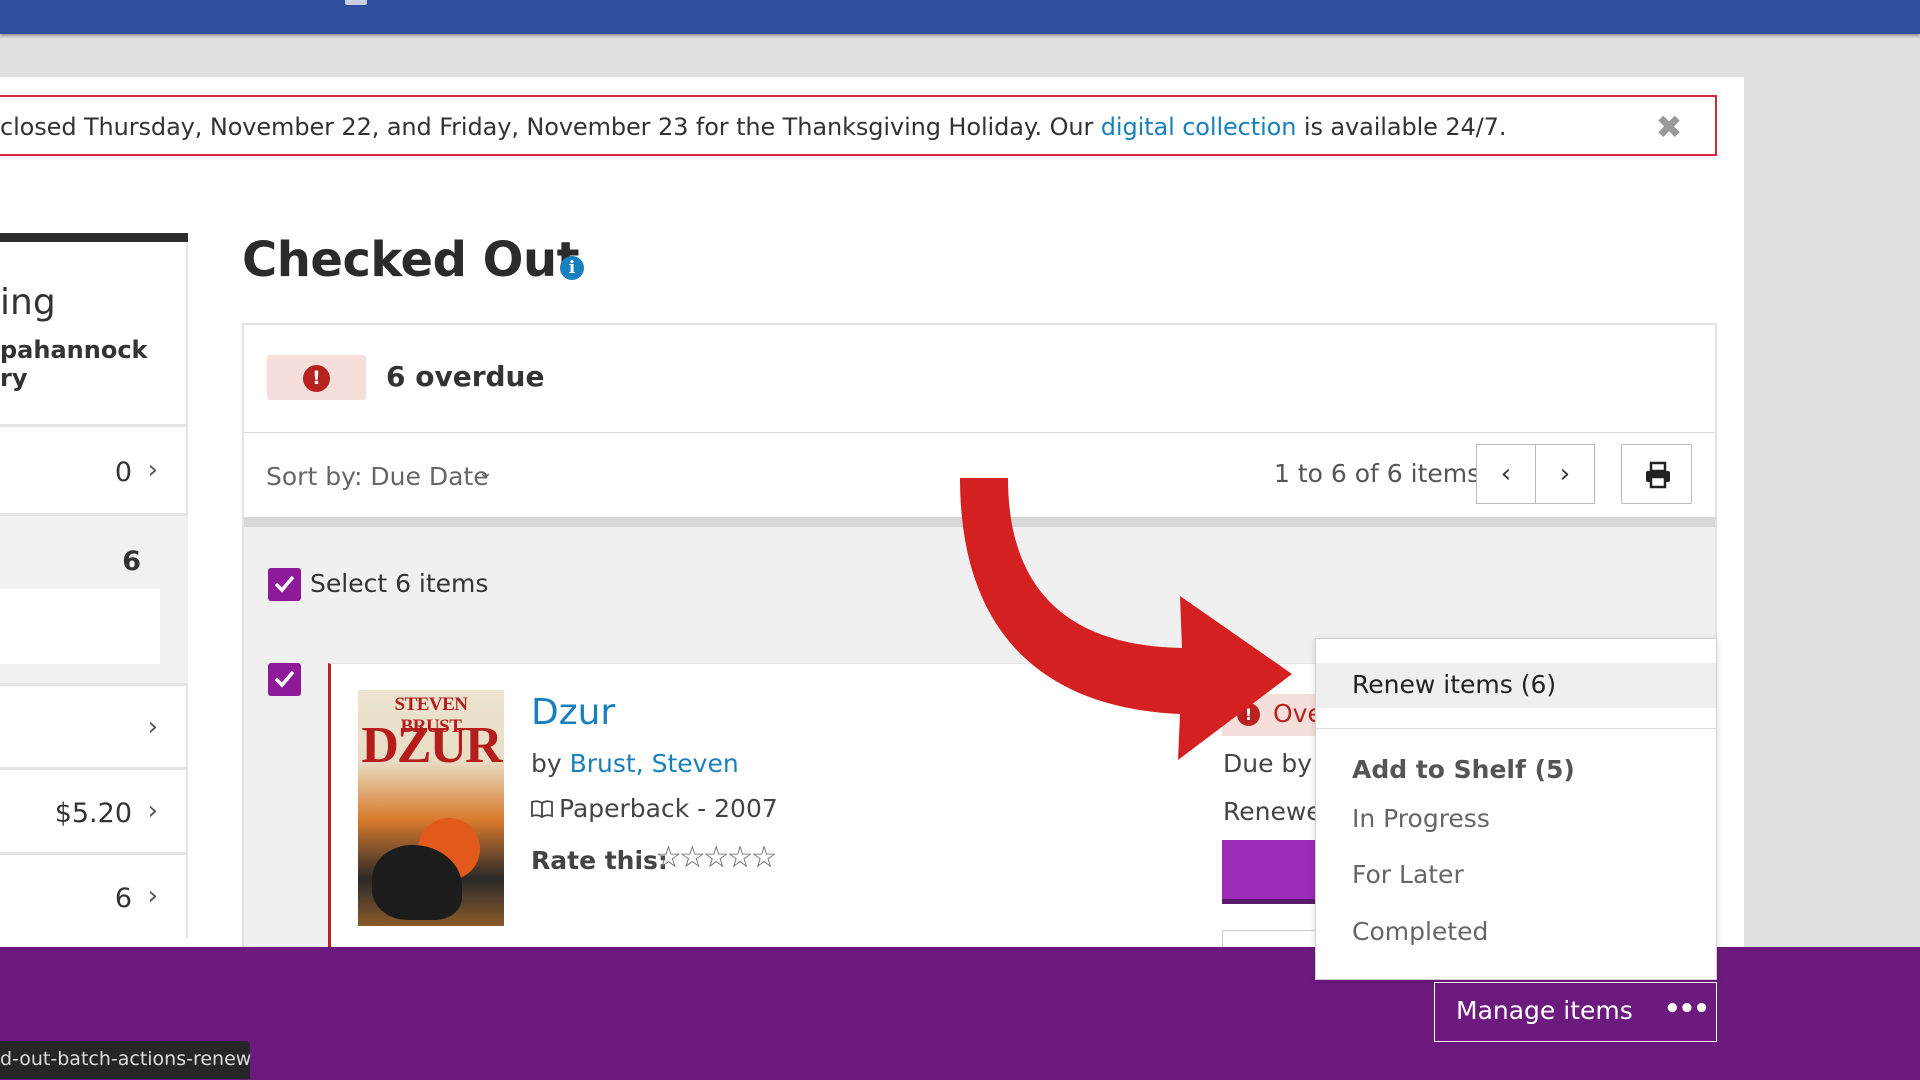 Image resolution: width=1920 pixels, height=1080 pixels. Describe the element at coordinates (485, 472) in the screenshot. I see `chevron-down-icon: ⌄` at that location.